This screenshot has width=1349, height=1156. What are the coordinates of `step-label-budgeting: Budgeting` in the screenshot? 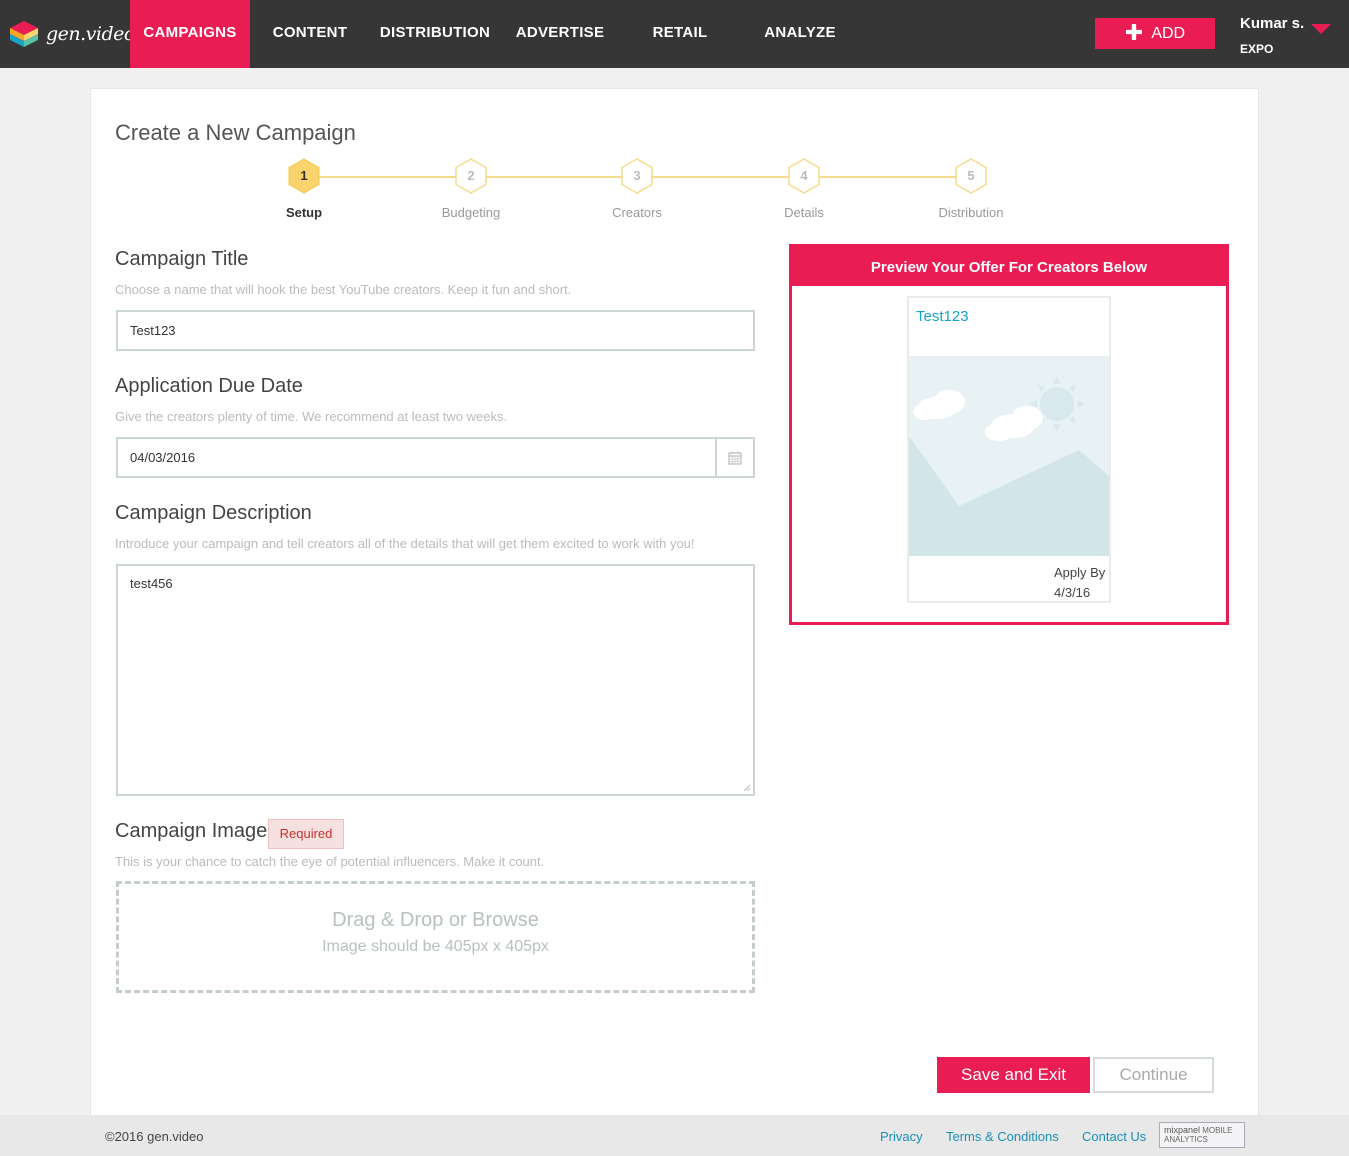 It's located at (471, 212).